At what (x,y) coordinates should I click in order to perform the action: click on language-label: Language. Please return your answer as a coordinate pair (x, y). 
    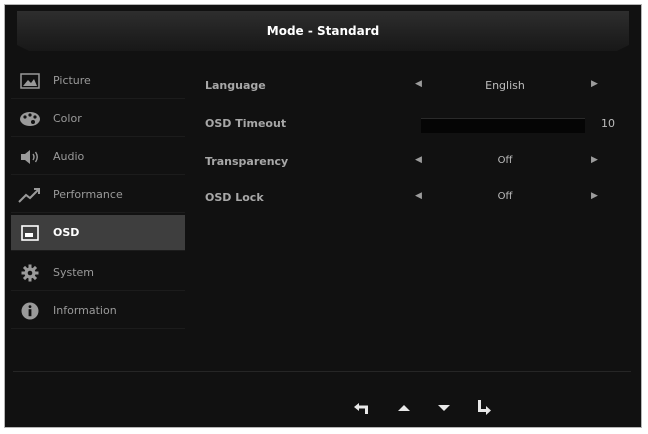
    Looking at the image, I should click on (235, 85).